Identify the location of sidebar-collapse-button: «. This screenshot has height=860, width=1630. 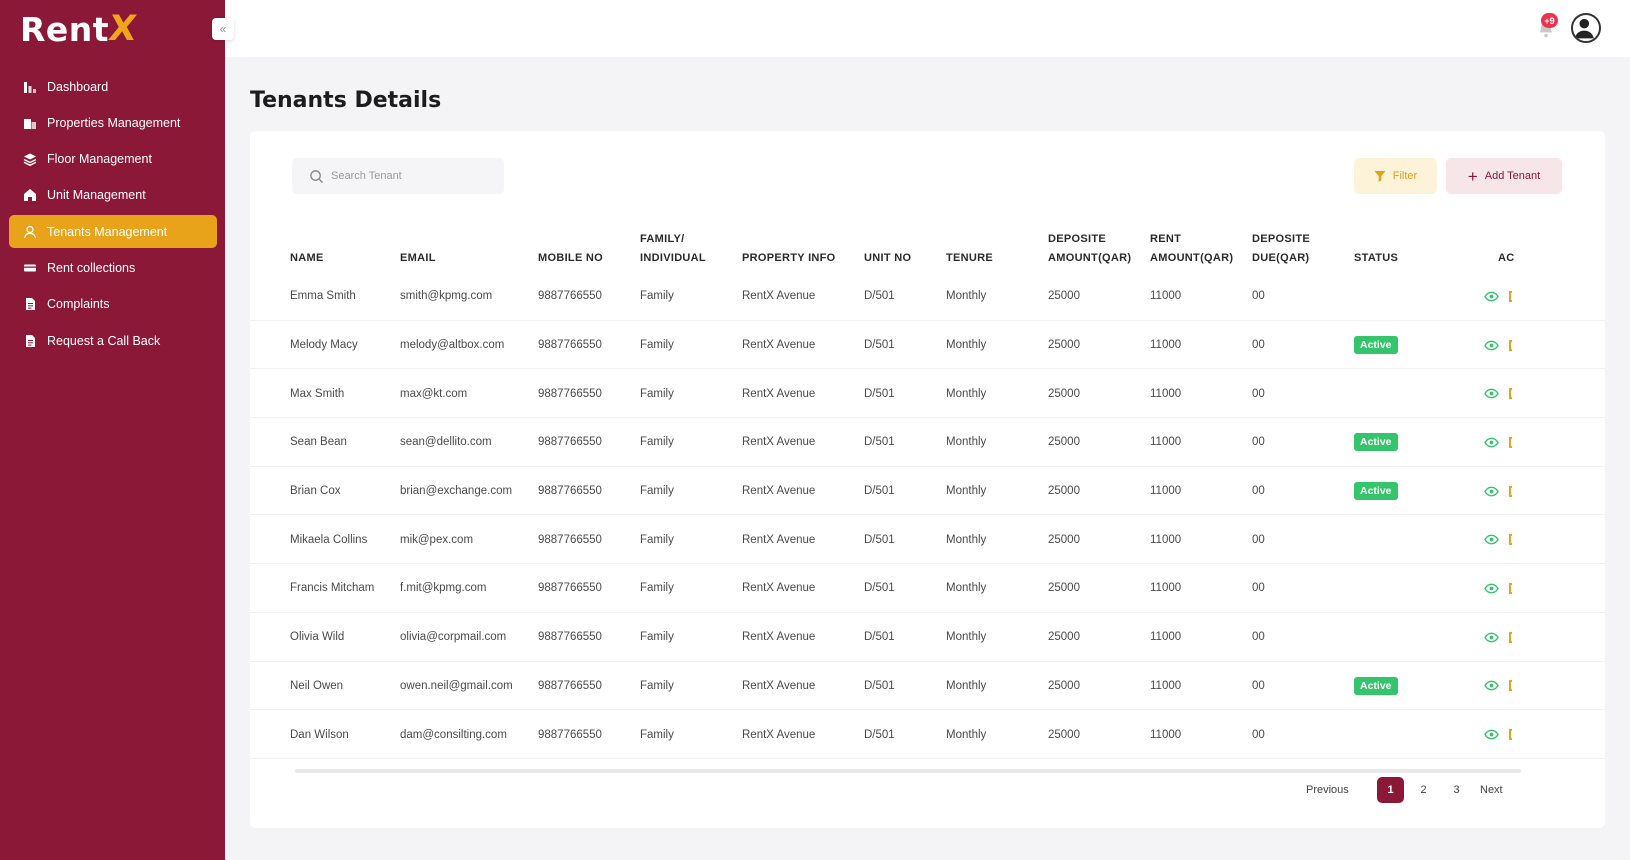
(223, 29).